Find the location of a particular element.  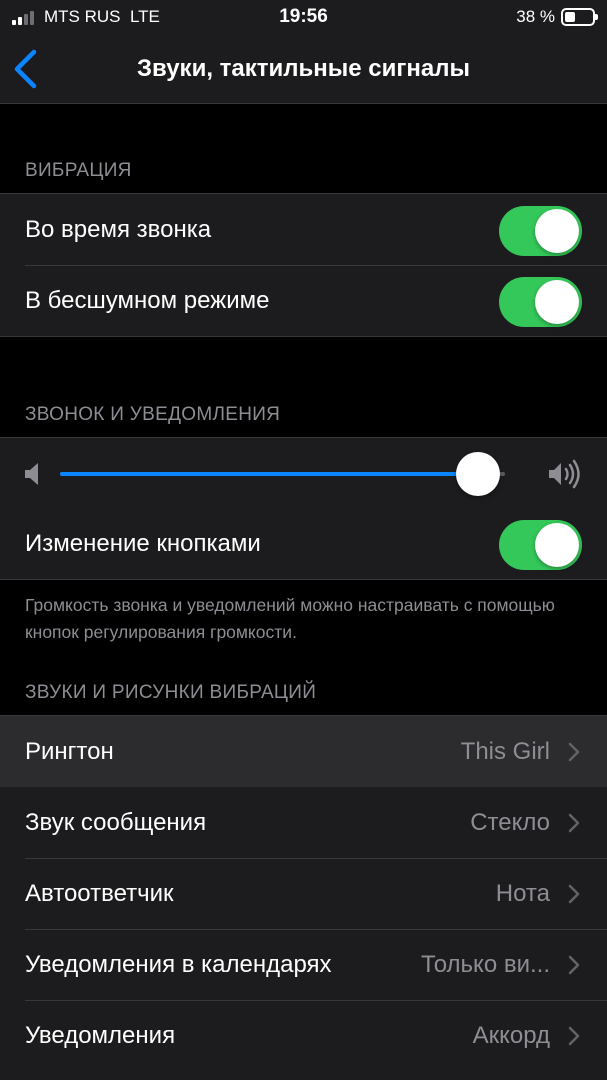

row-vibrate-on-ring: Во время звонка is located at coordinates (303, 229).